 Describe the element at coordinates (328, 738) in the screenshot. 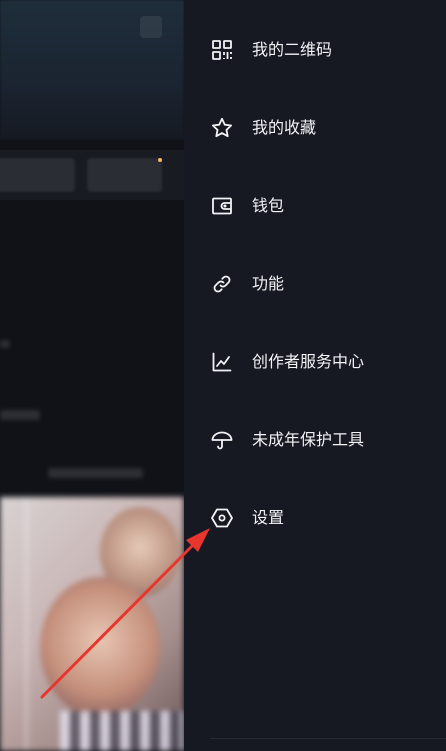

I see `divider` at that location.